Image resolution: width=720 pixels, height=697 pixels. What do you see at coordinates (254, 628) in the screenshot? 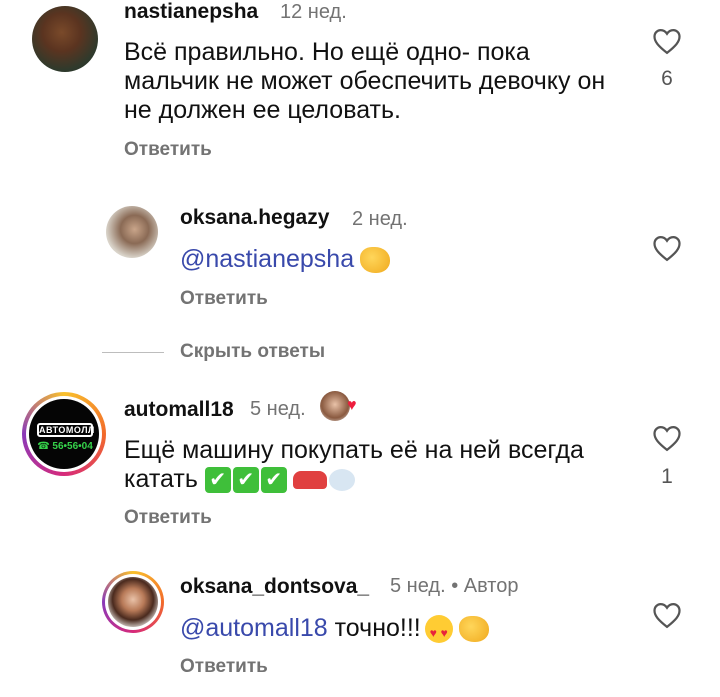
I see `mention-link: @automall18` at bounding box center [254, 628].